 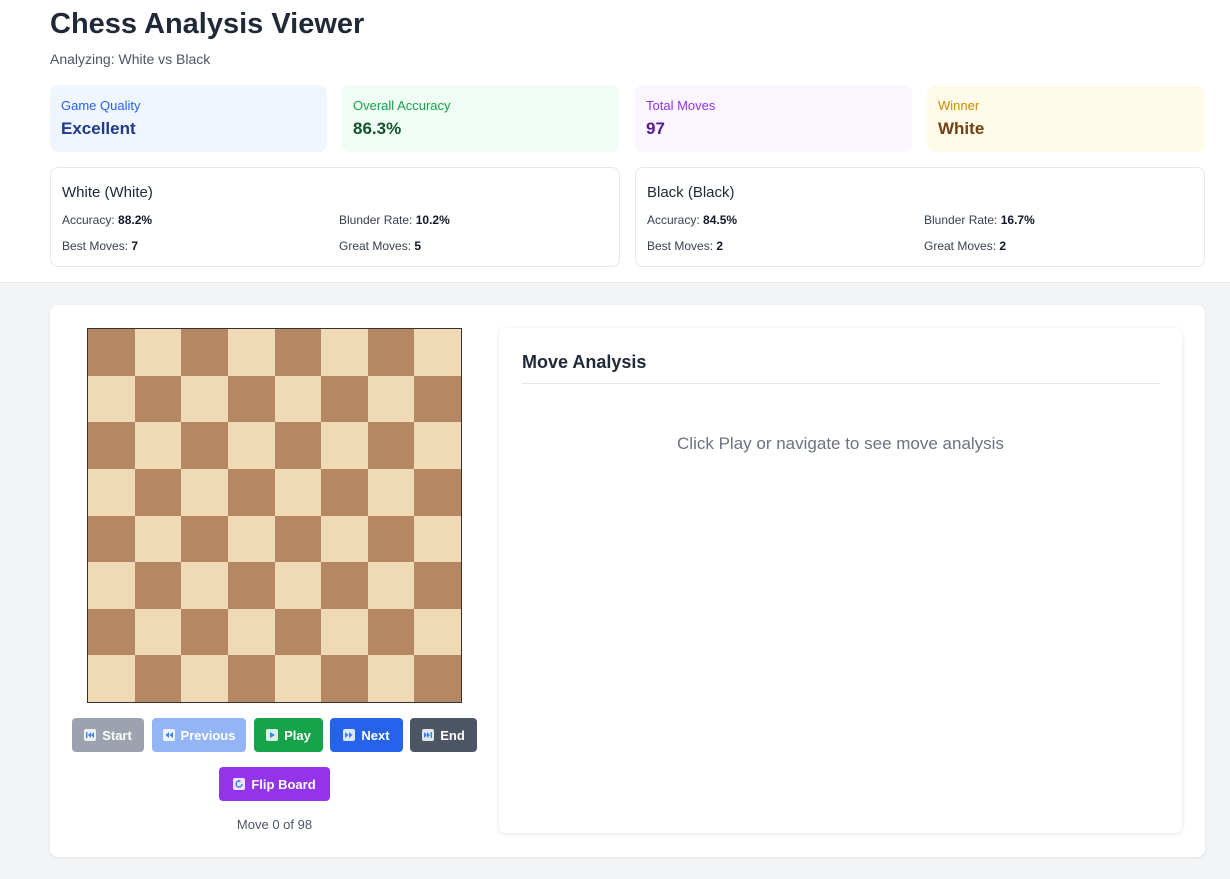 What do you see at coordinates (208, 735) in the screenshot?
I see `previous-label: Previous` at bounding box center [208, 735].